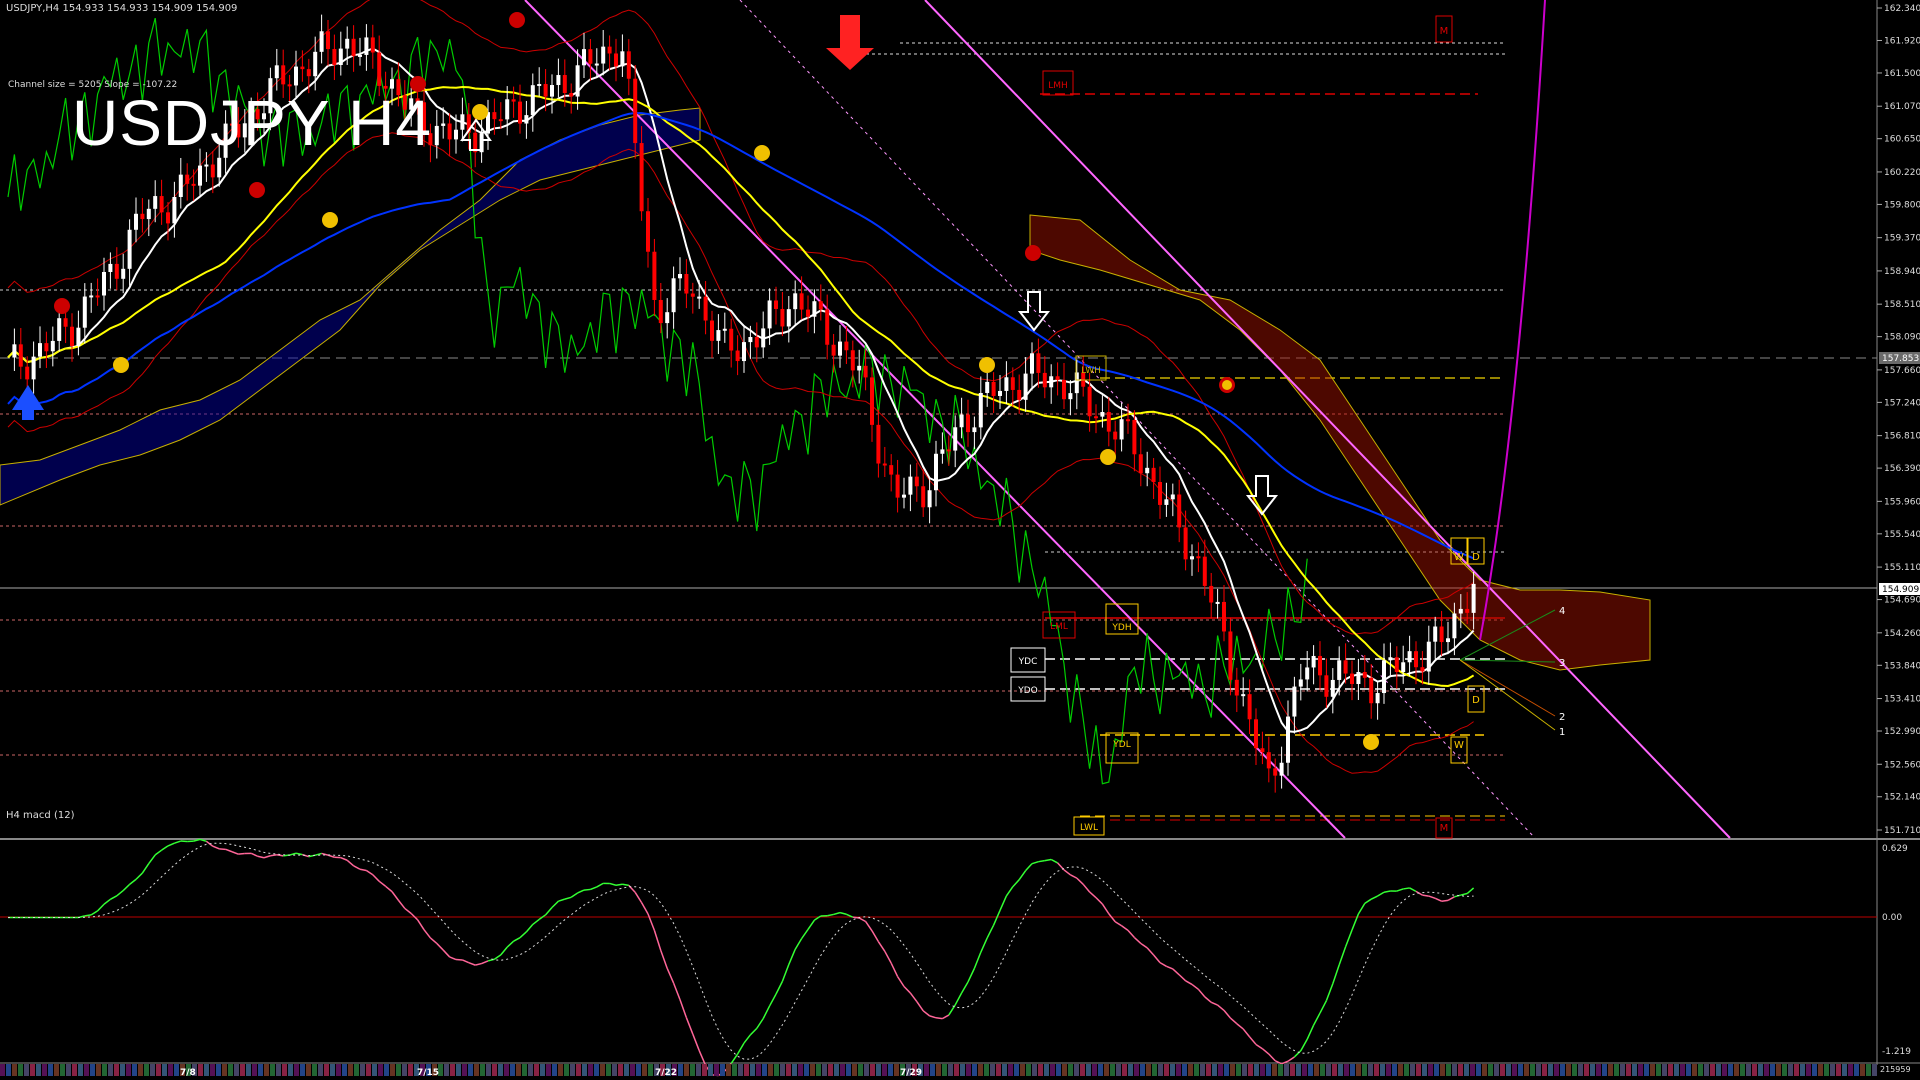 This screenshot has width=1920, height=1080. I want to click on price-tick-label: 157.660, so click(1902, 371).